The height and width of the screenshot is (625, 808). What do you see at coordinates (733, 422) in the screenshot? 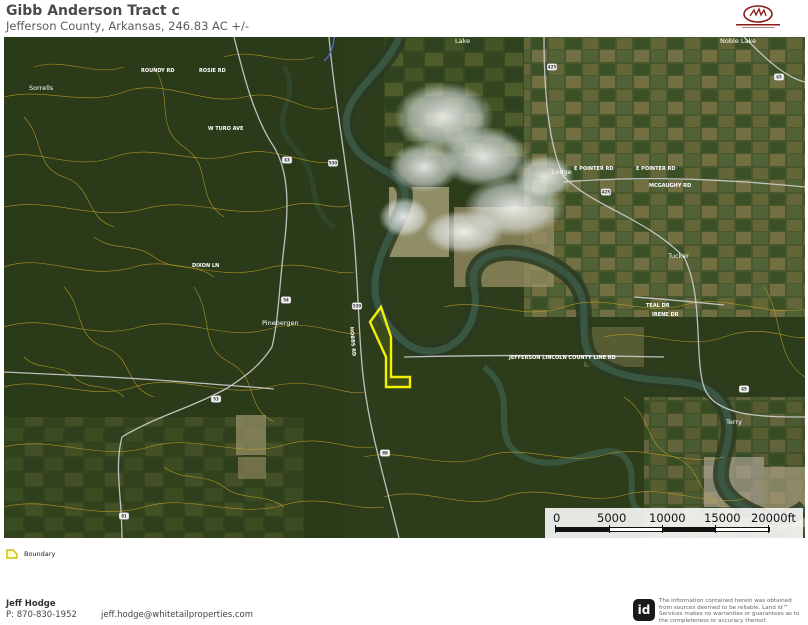
I see `place-label: Terry` at bounding box center [733, 422].